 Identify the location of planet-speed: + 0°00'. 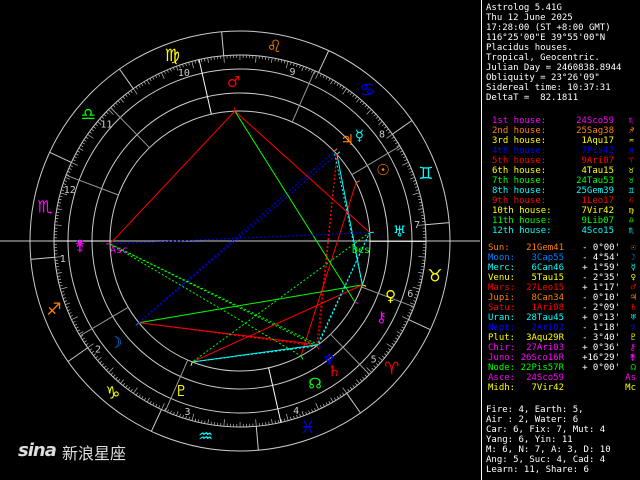
(601, 368).